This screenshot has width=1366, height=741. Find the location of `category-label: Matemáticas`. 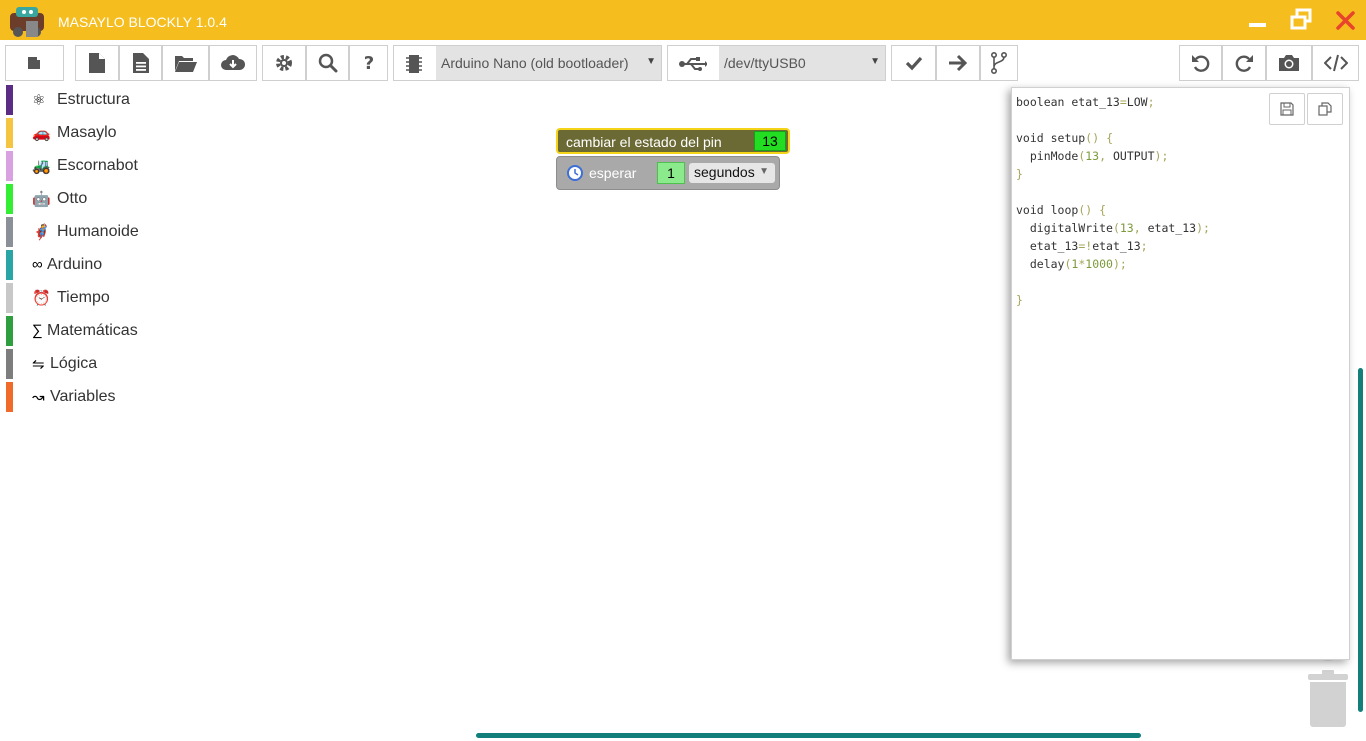

category-label: Matemáticas is located at coordinates (92, 330).